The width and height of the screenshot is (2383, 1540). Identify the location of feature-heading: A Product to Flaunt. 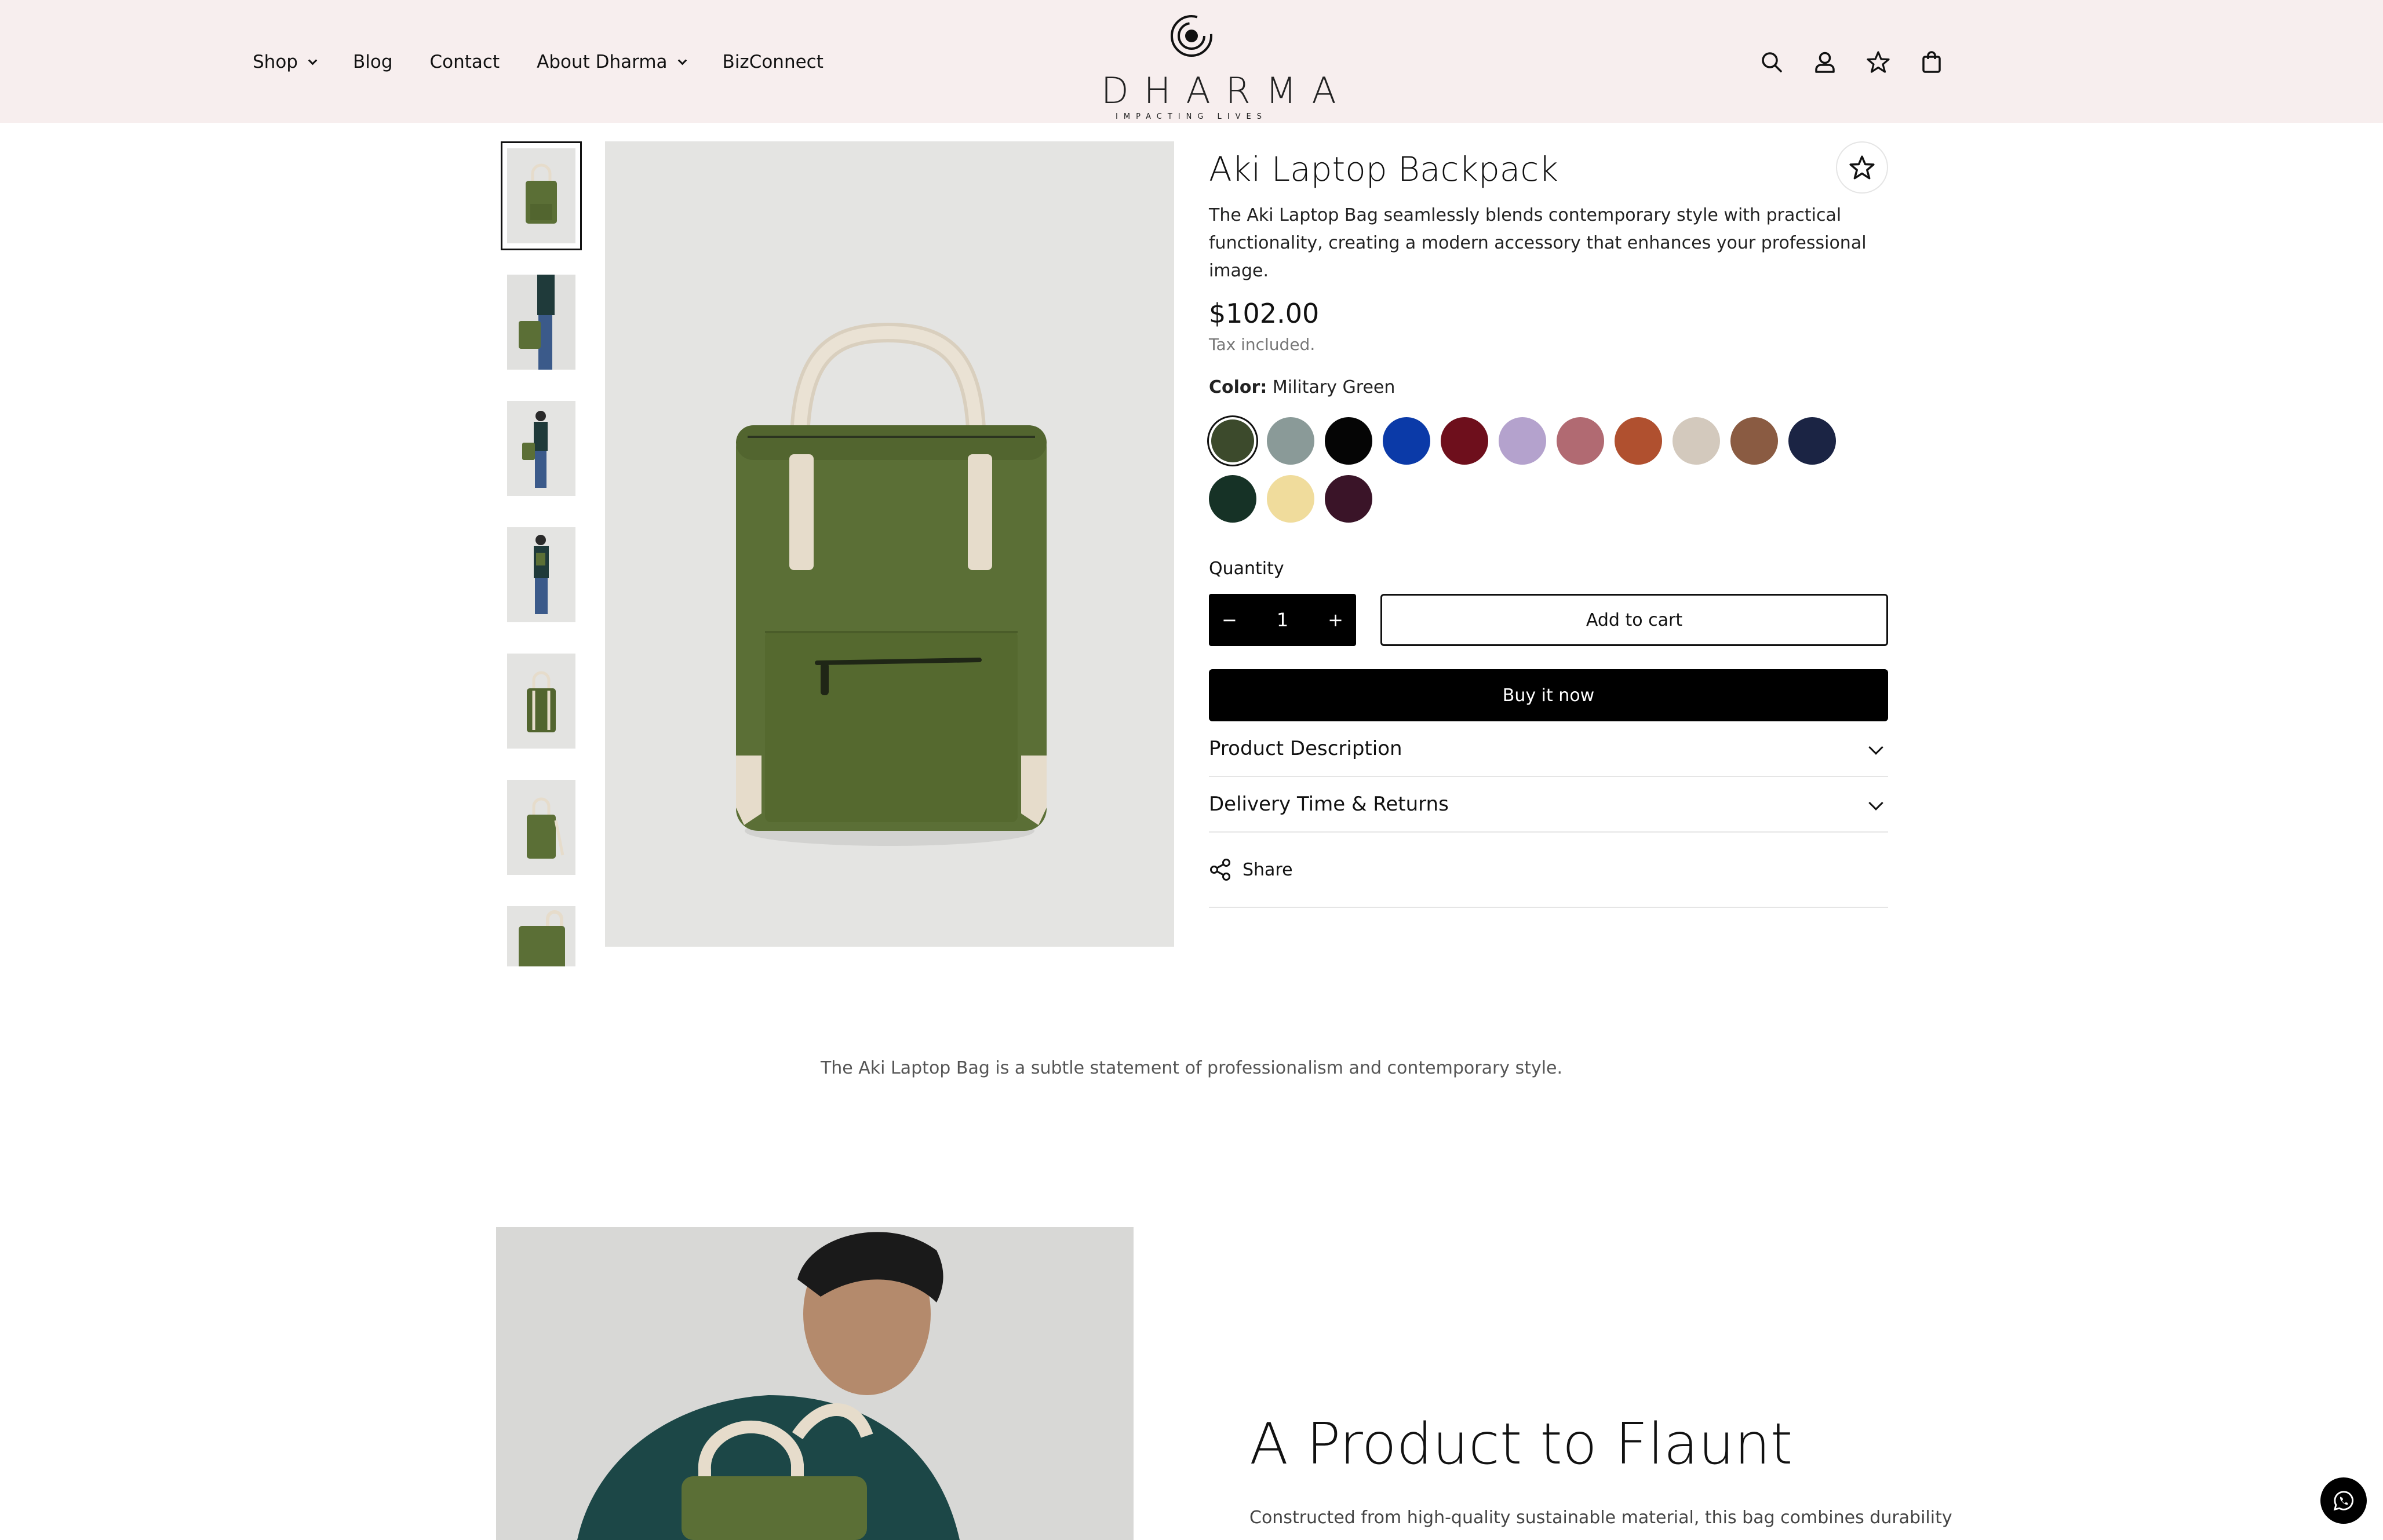
(1521, 1444).